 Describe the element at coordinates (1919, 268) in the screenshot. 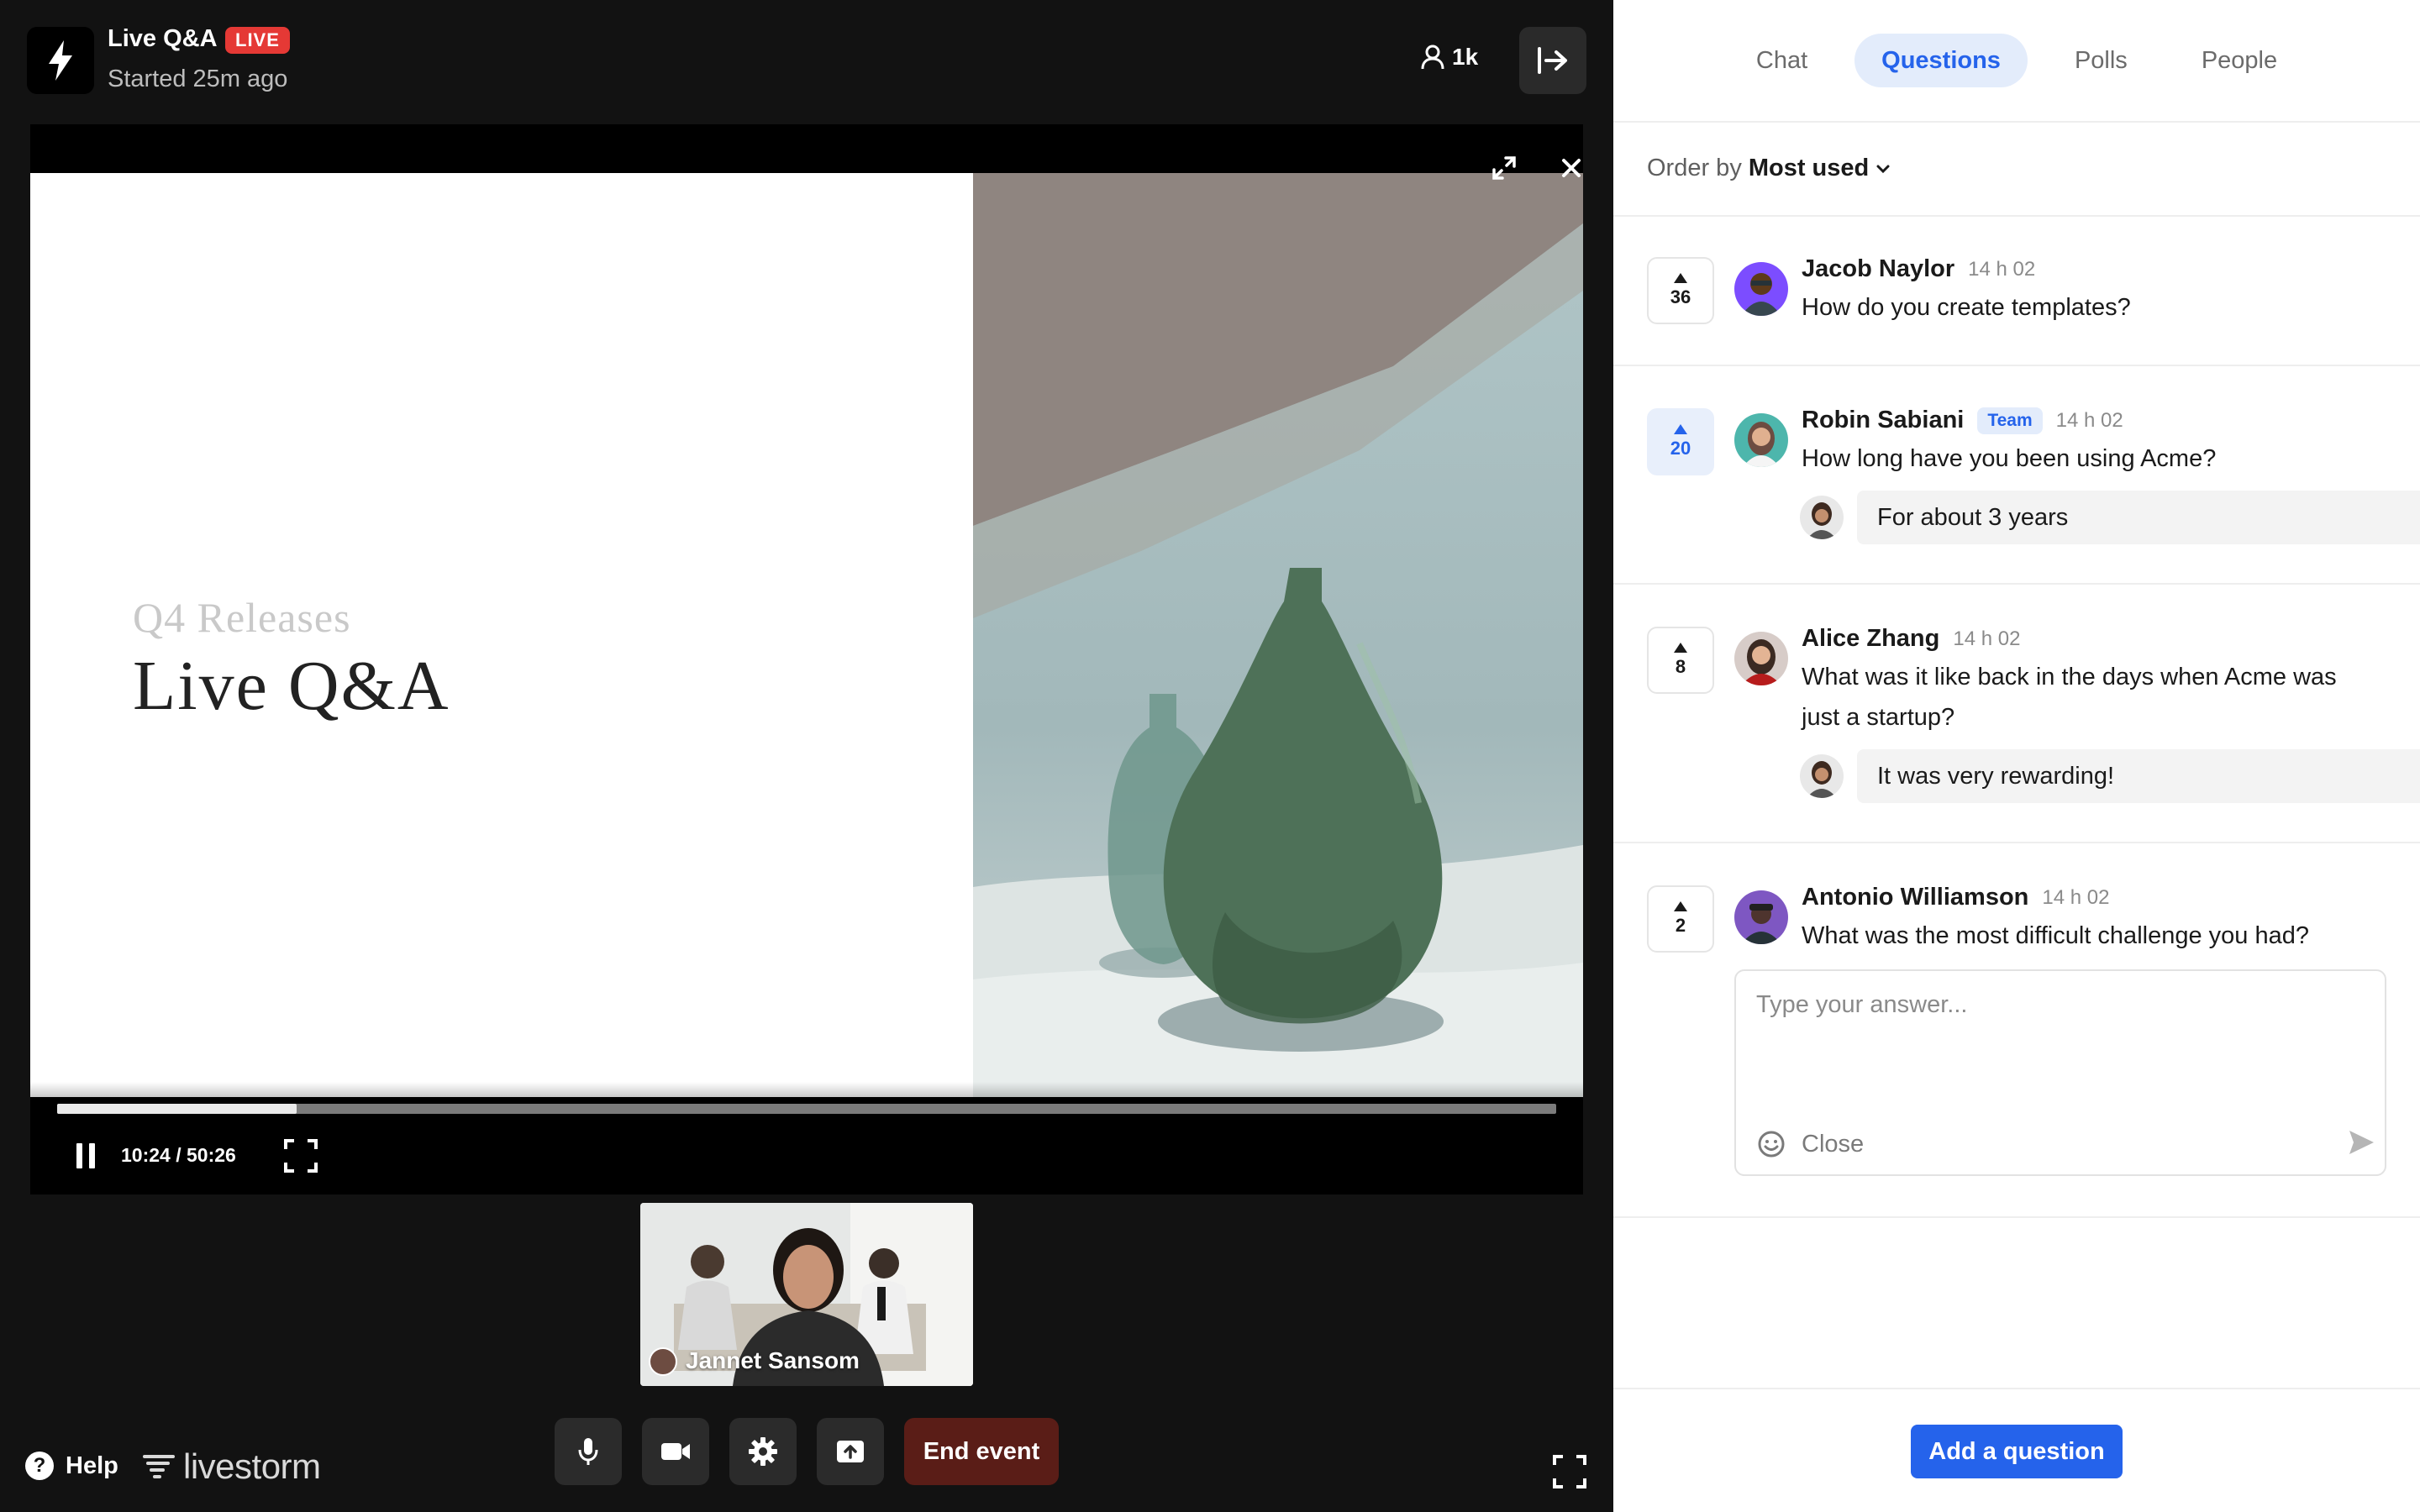

I see `question-author: Jacob Naylor 14 h 02` at that location.